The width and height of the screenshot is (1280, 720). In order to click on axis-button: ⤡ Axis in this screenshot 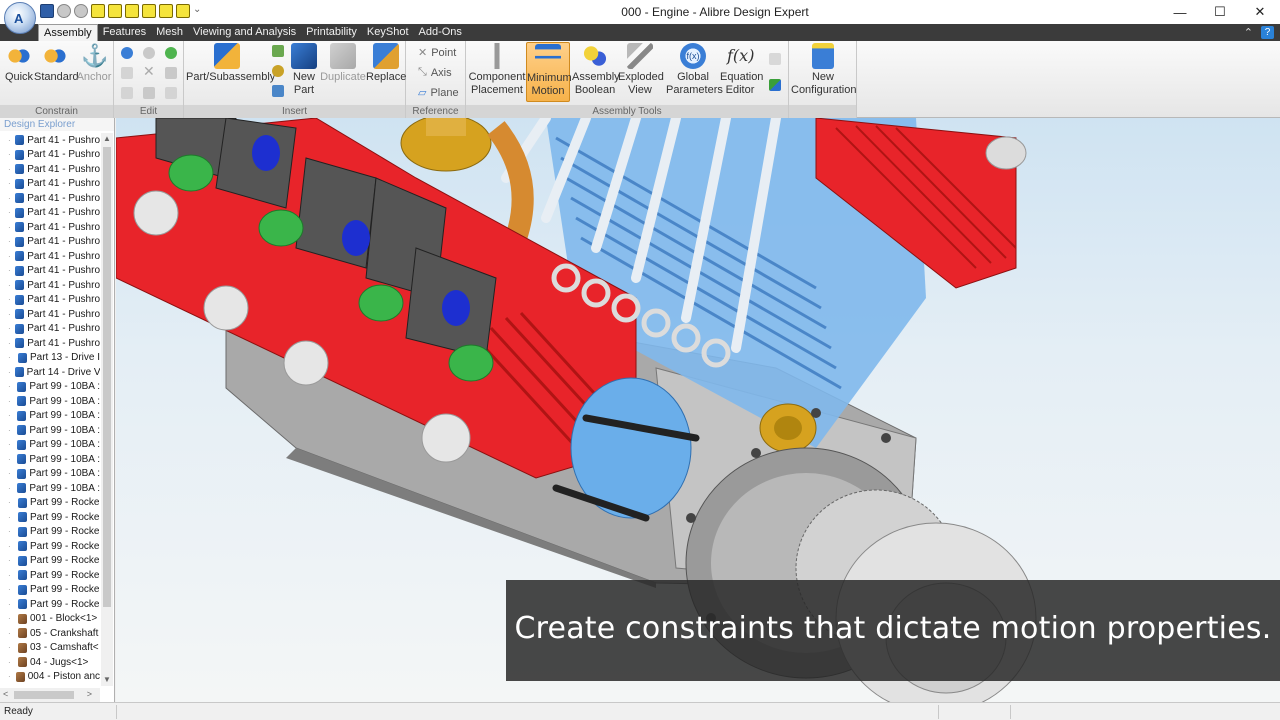, I will do `click(435, 72)`.